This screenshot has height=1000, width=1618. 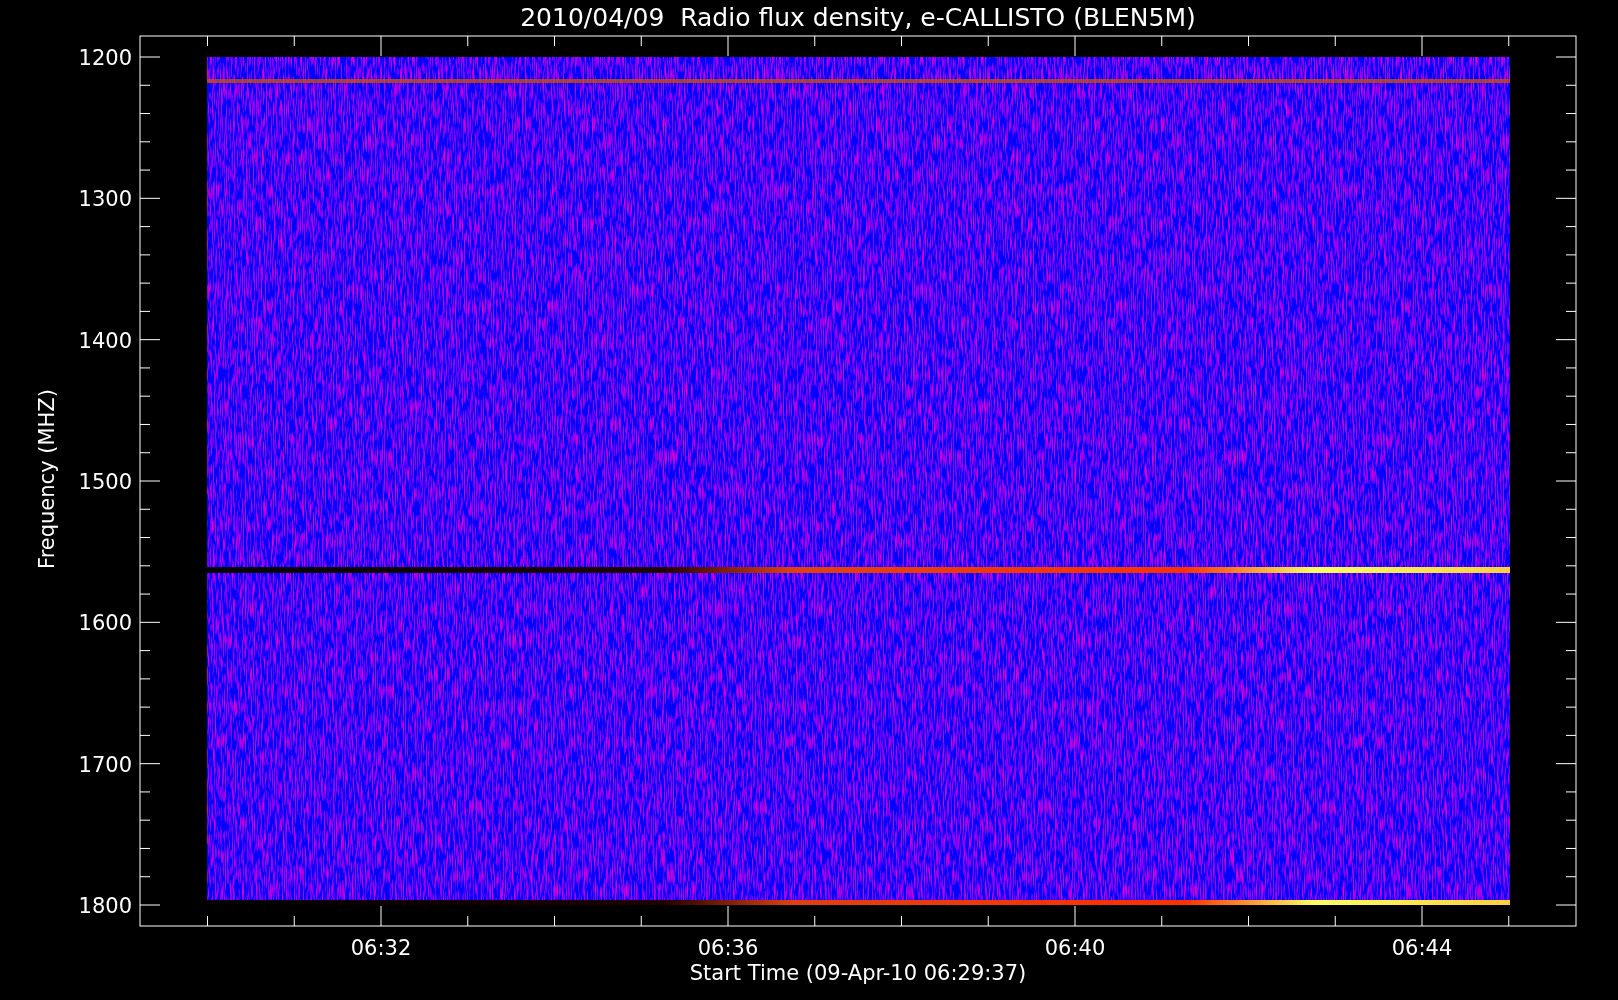 I want to click on tick-label: 06:36, so click(x=728, y=948).